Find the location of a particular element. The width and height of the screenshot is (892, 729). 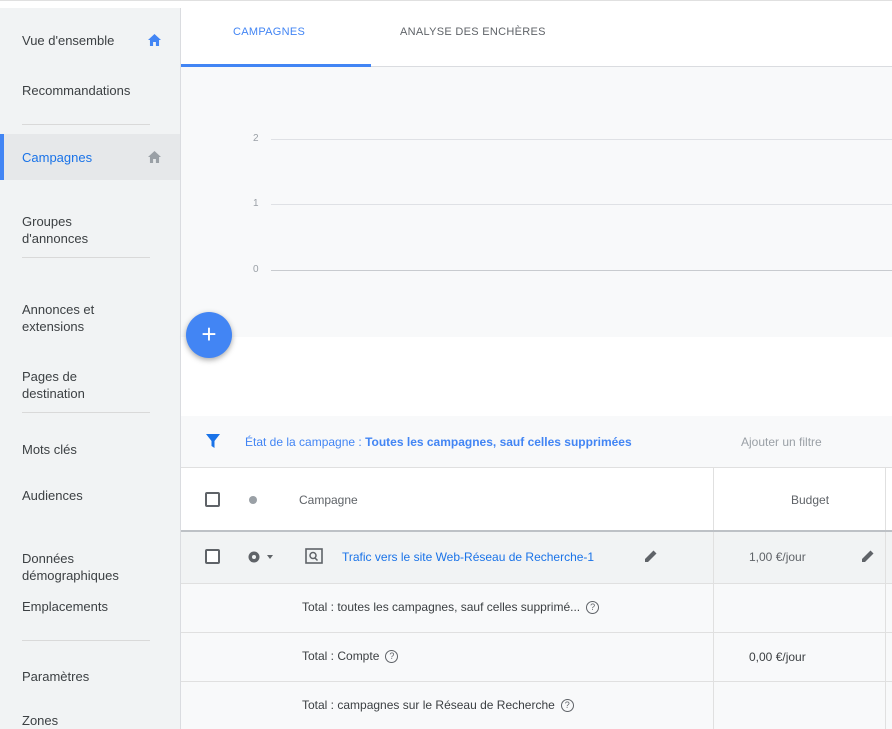

sidebar-item-overview: Vue d'ensemble is located at coordinates (90, 40).